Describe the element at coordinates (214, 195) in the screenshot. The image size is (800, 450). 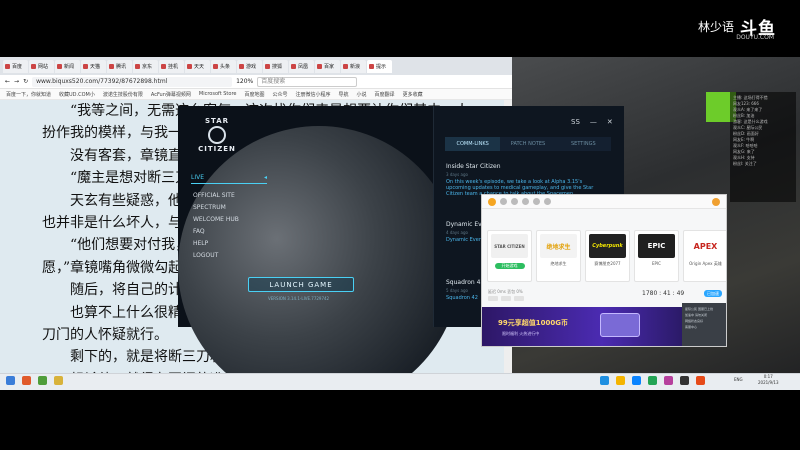
I see `menu-official-site: OFFICIAL SITE` at that location.